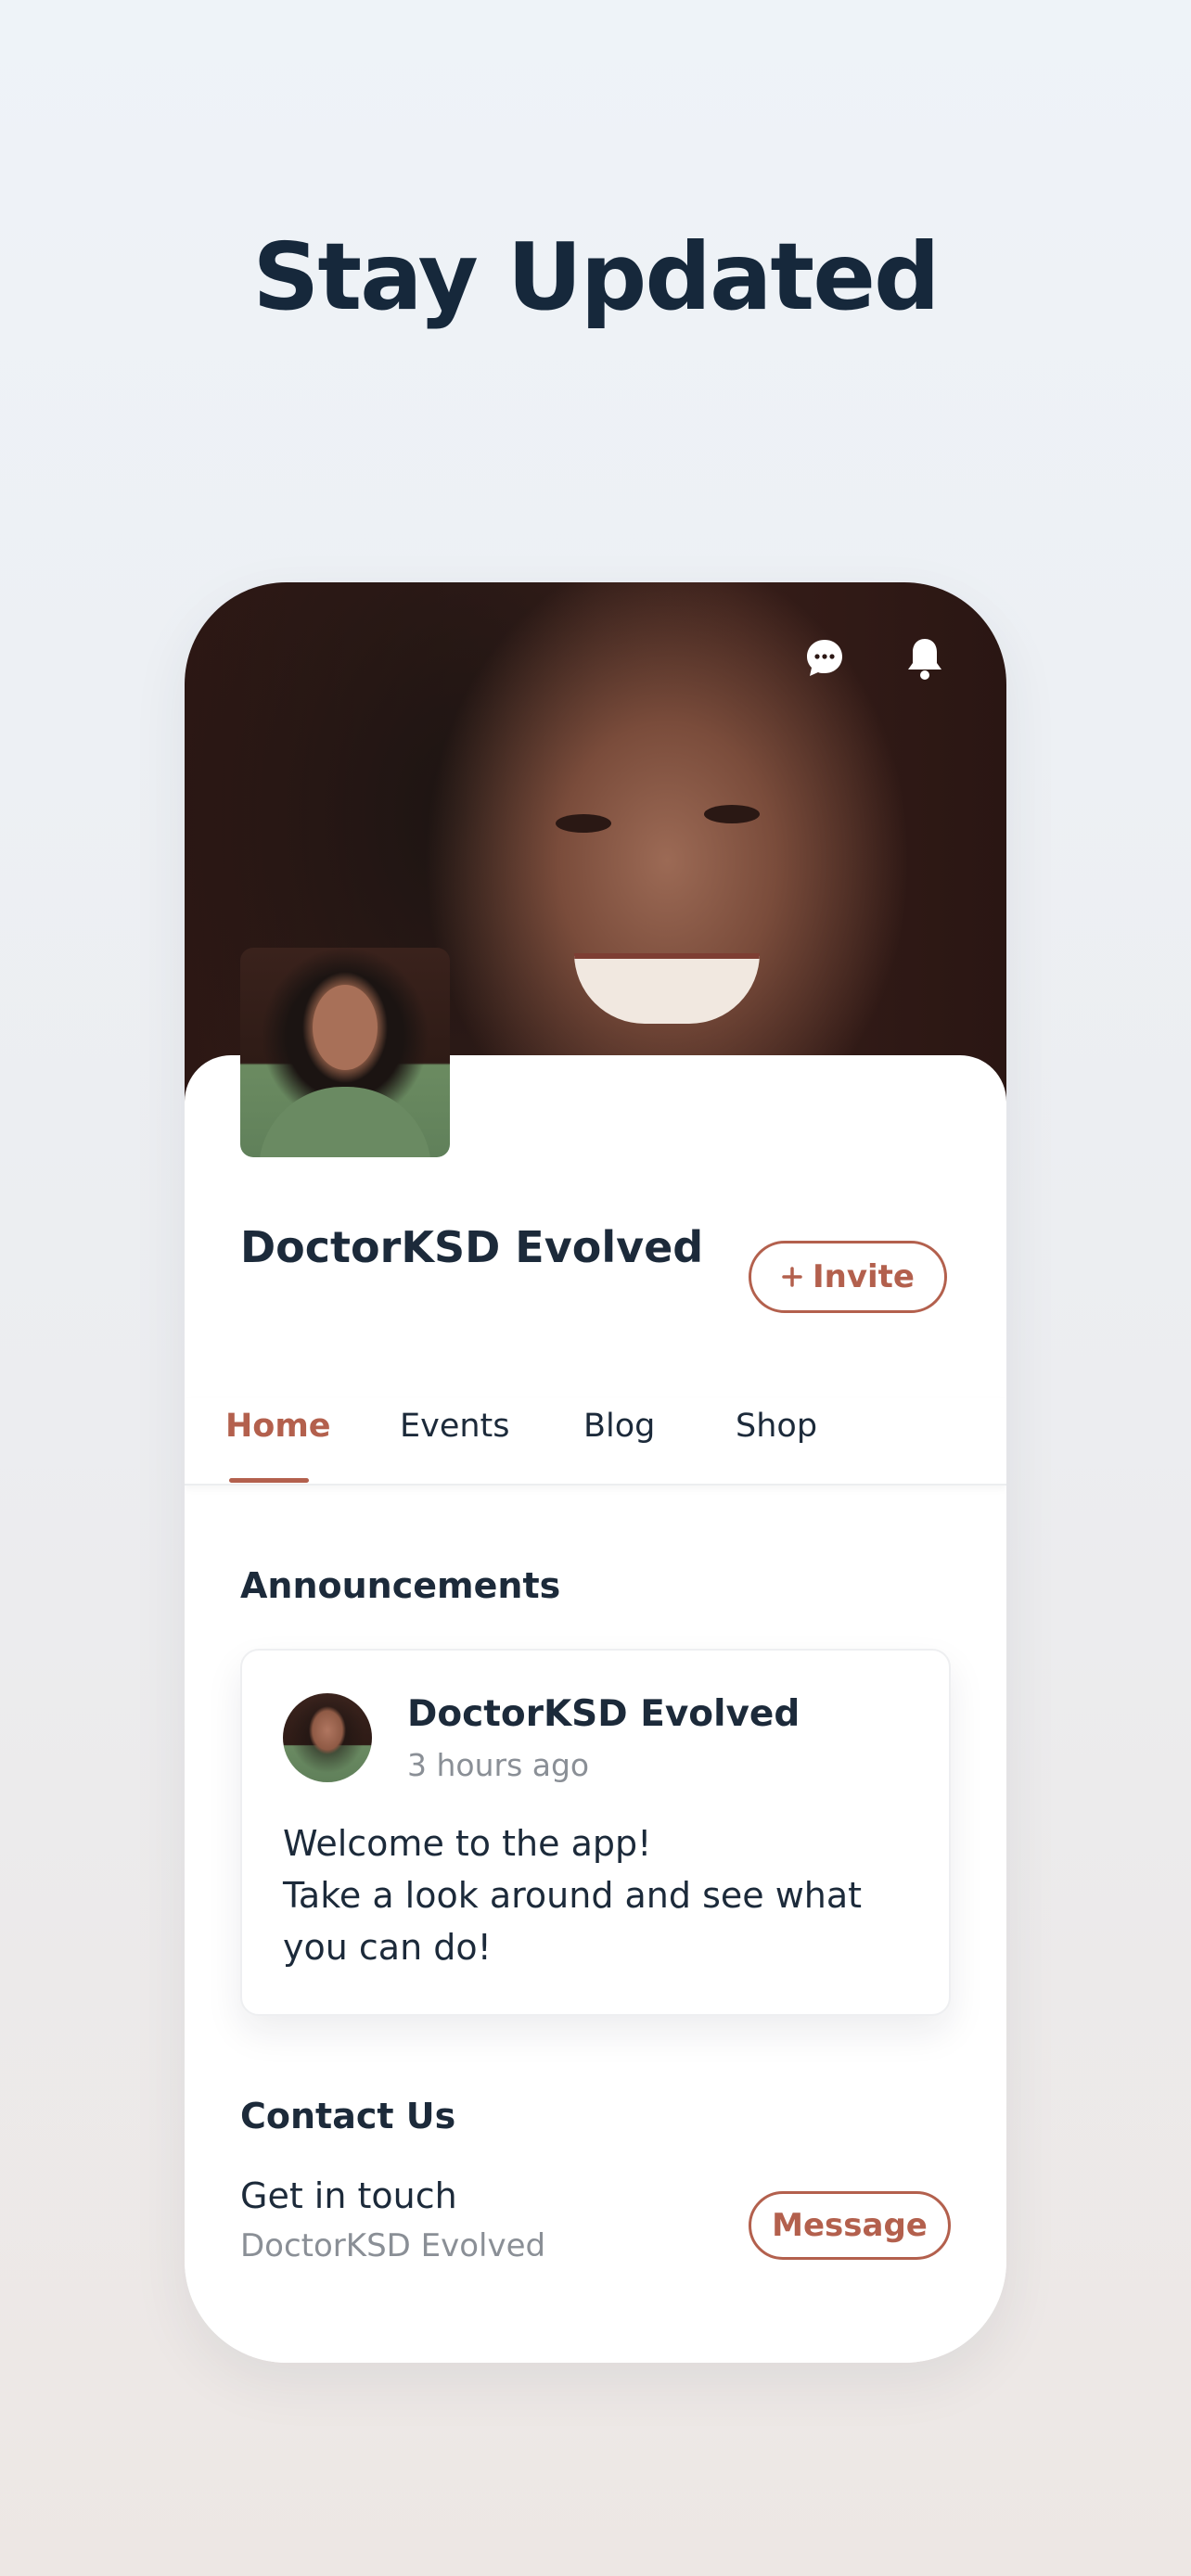 The width and height of the screenshot is (1191, 2576). Describe the element at coordinates (792, 1277) in the screenshot. I see `plus-icon` at that location.